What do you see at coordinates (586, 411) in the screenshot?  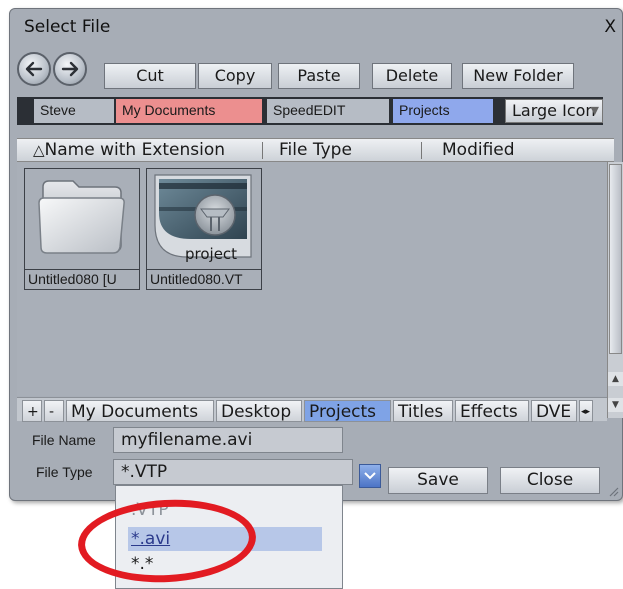 I see `tabs-scroll-icon: ◂▸` at bounding box center [586, 411].